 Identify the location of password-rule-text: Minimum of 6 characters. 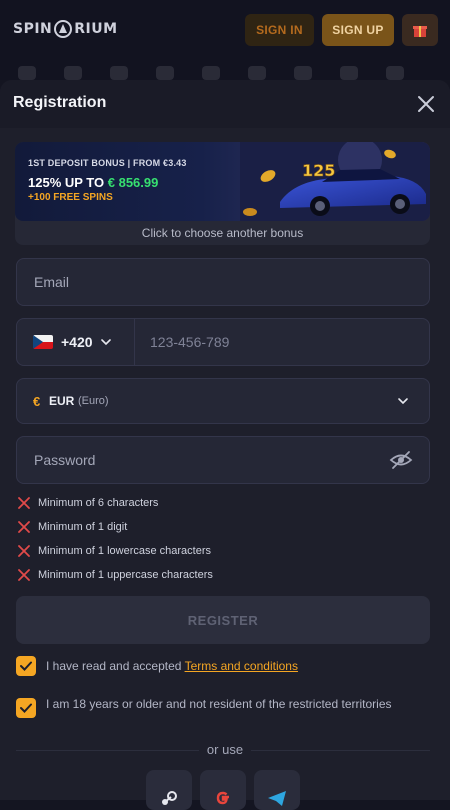
(98, 503).